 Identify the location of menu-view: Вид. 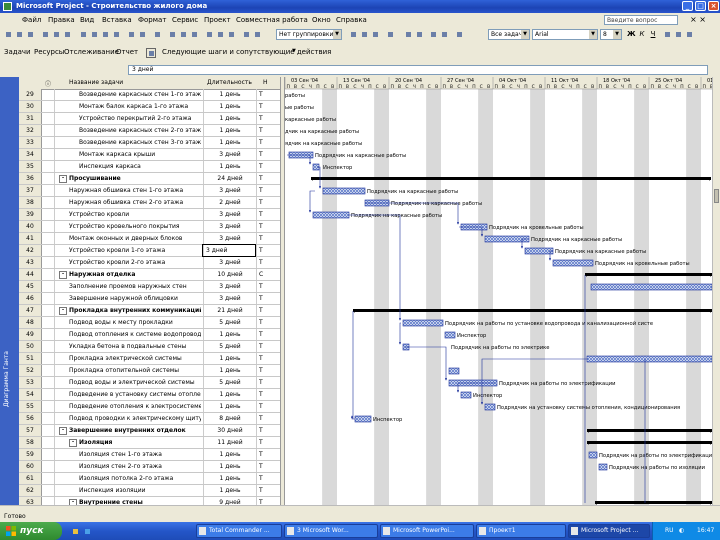
(87, 20).